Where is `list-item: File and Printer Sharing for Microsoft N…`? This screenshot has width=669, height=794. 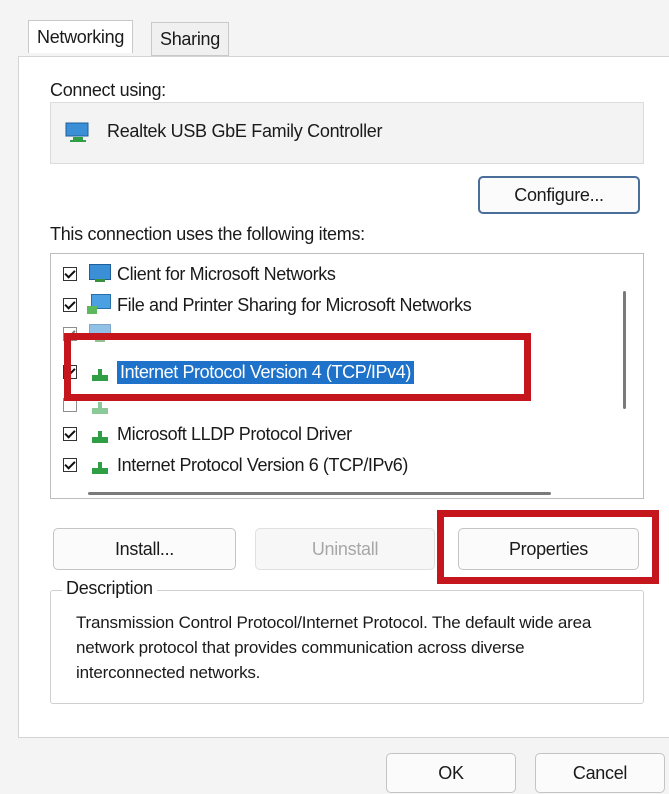
list-item: File and Printer Sharing for Microsoft N… is located at coordinates (267, 305).